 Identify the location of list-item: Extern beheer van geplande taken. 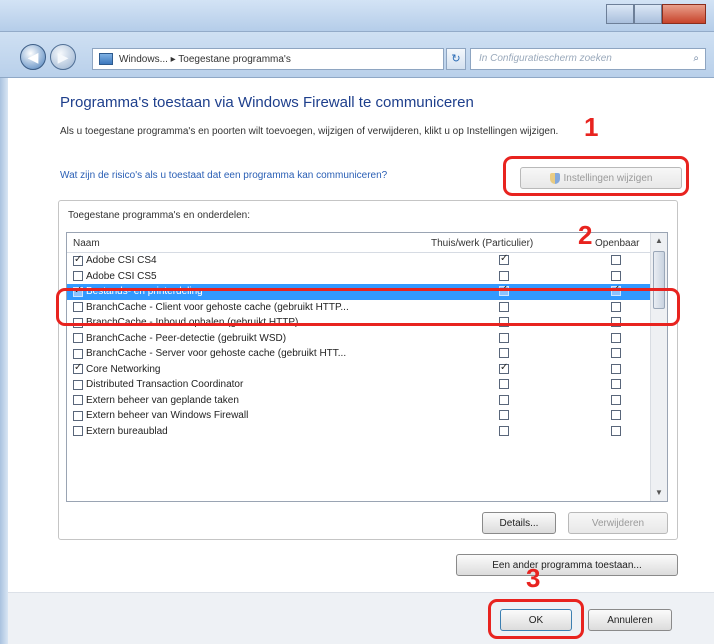
(359, 401).